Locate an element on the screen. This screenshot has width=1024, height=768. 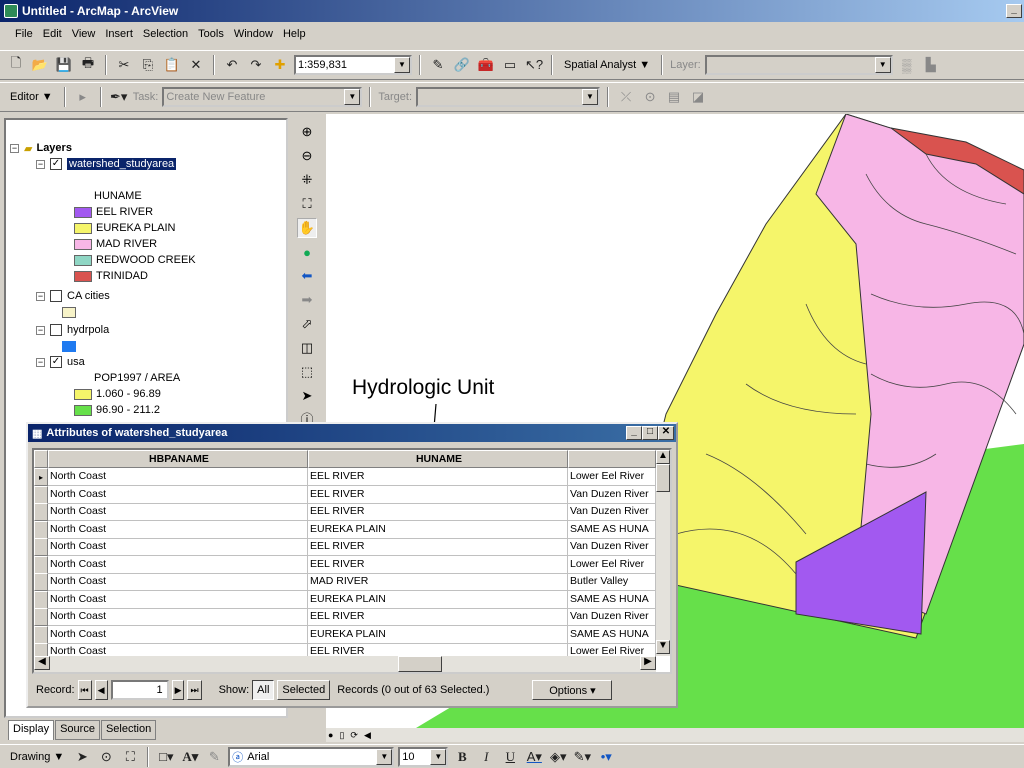
italic-icon: I is located at coordinates (486, 757).